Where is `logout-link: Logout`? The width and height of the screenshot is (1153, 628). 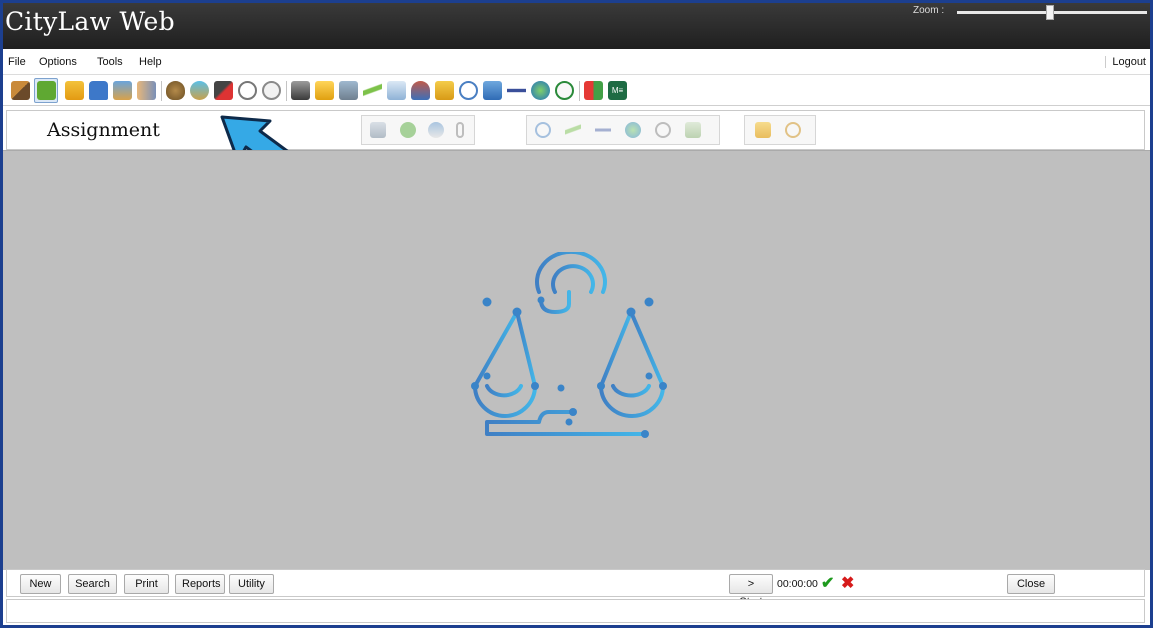 logout-link: Logout is located at coordinates (1125, 62).